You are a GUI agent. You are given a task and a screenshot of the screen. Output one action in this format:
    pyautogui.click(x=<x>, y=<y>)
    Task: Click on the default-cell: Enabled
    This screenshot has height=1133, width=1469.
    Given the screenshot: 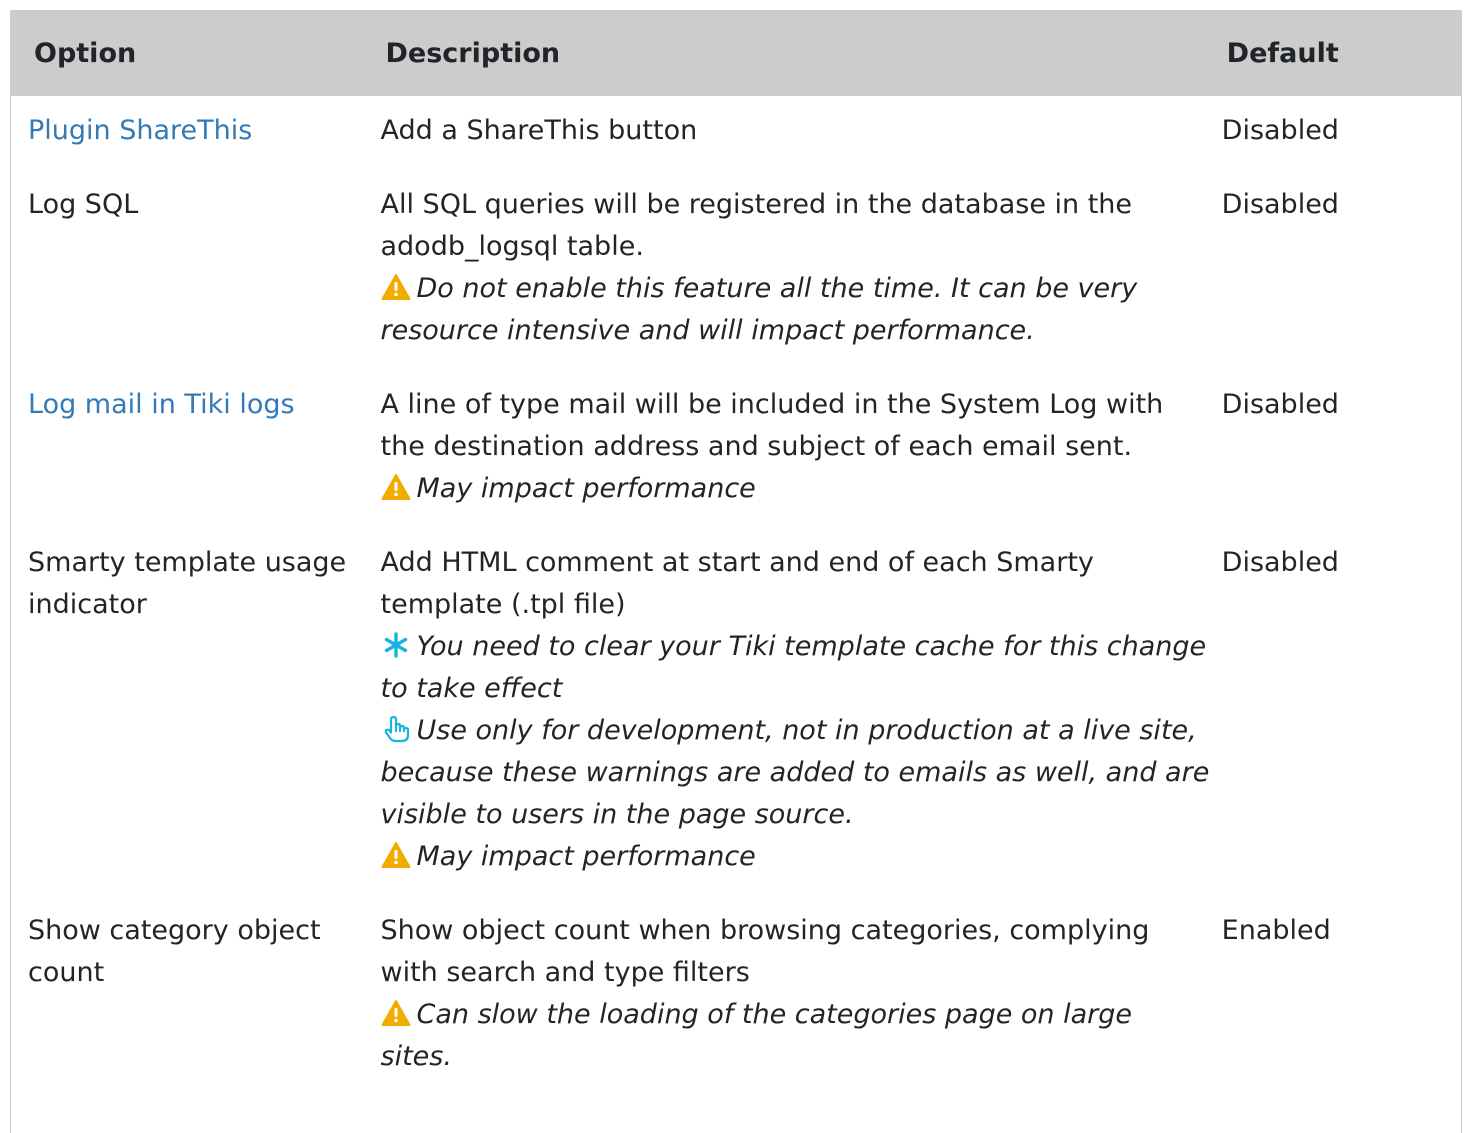 What is the action you would take?
    pyautogui.click(x=1276, y=930)
    